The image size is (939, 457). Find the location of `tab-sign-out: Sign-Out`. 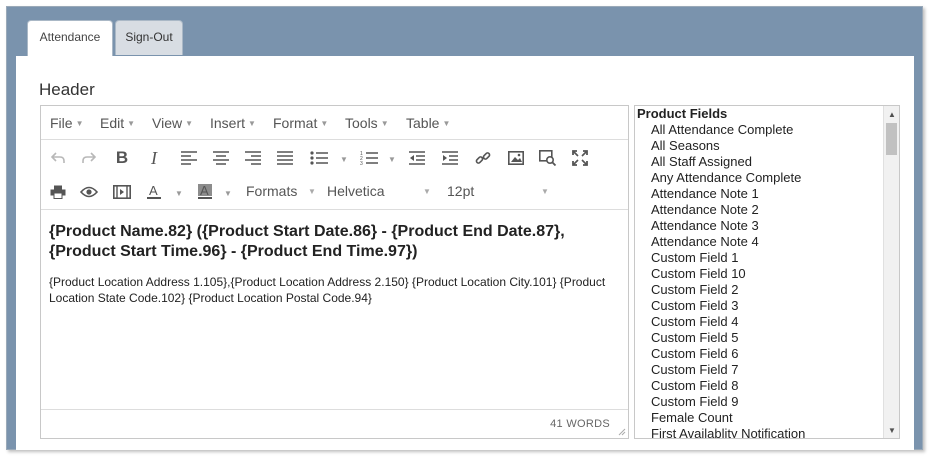

tab-sign-out: Sign-Out is located at coordinates (149, 37).